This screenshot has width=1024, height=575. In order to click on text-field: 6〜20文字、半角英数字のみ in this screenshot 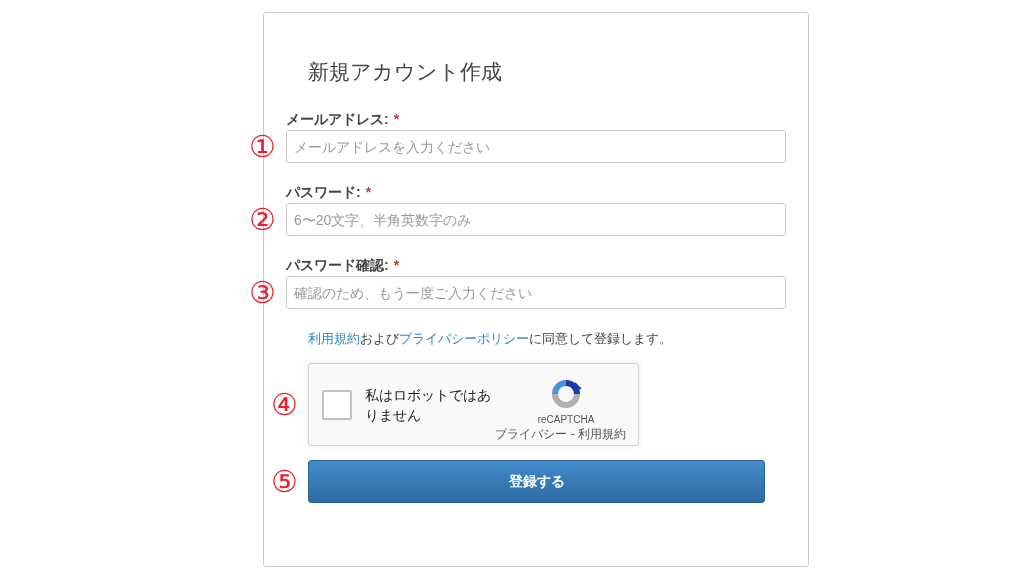, I will do `click(536, 219)`.